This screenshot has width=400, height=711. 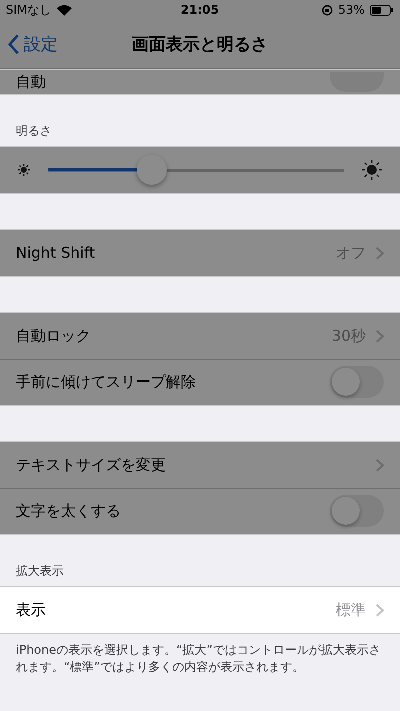 What do you see at coordinates (31, 610) in the screenshot?
I see `row-label: 表示` at bounding box center [31, 610].